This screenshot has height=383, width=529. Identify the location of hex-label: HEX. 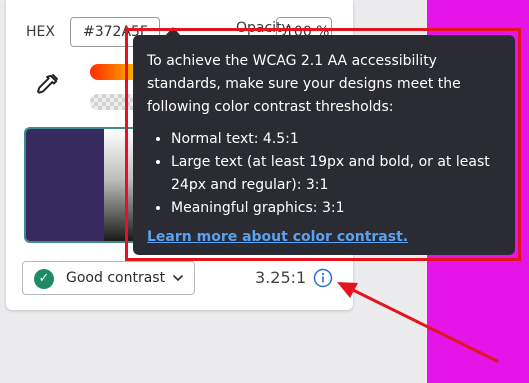
(40, 32).